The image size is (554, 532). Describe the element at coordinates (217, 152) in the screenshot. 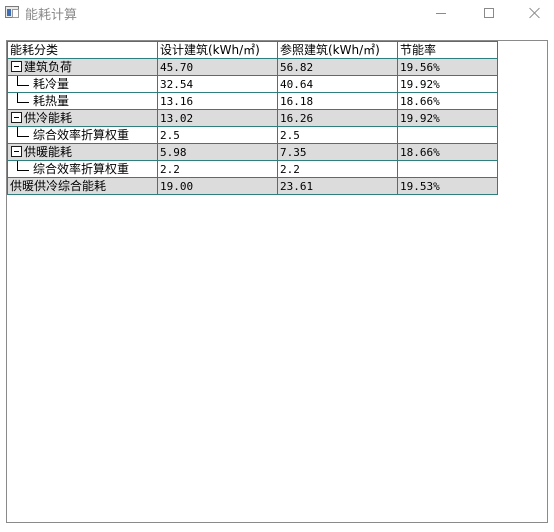

I see `design-value: 5.98` at that location.